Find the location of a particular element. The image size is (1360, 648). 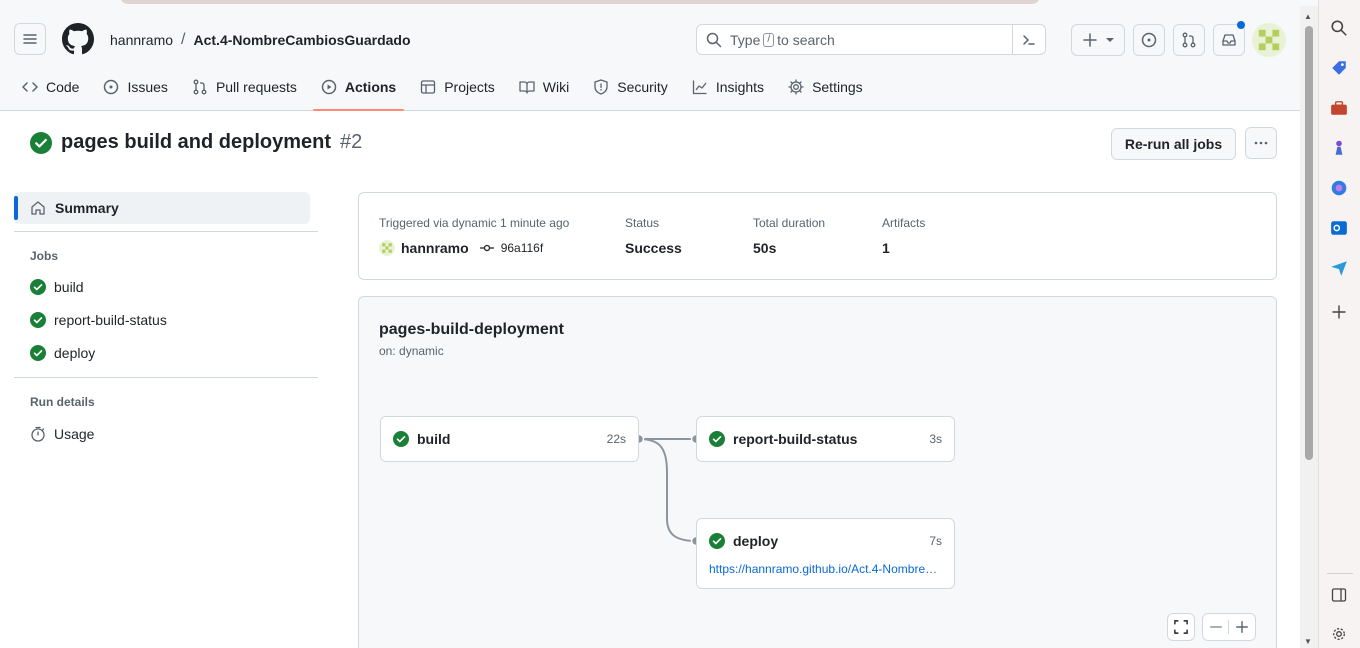

run-title: pages build and deployment is located at coordinates (196, 142).